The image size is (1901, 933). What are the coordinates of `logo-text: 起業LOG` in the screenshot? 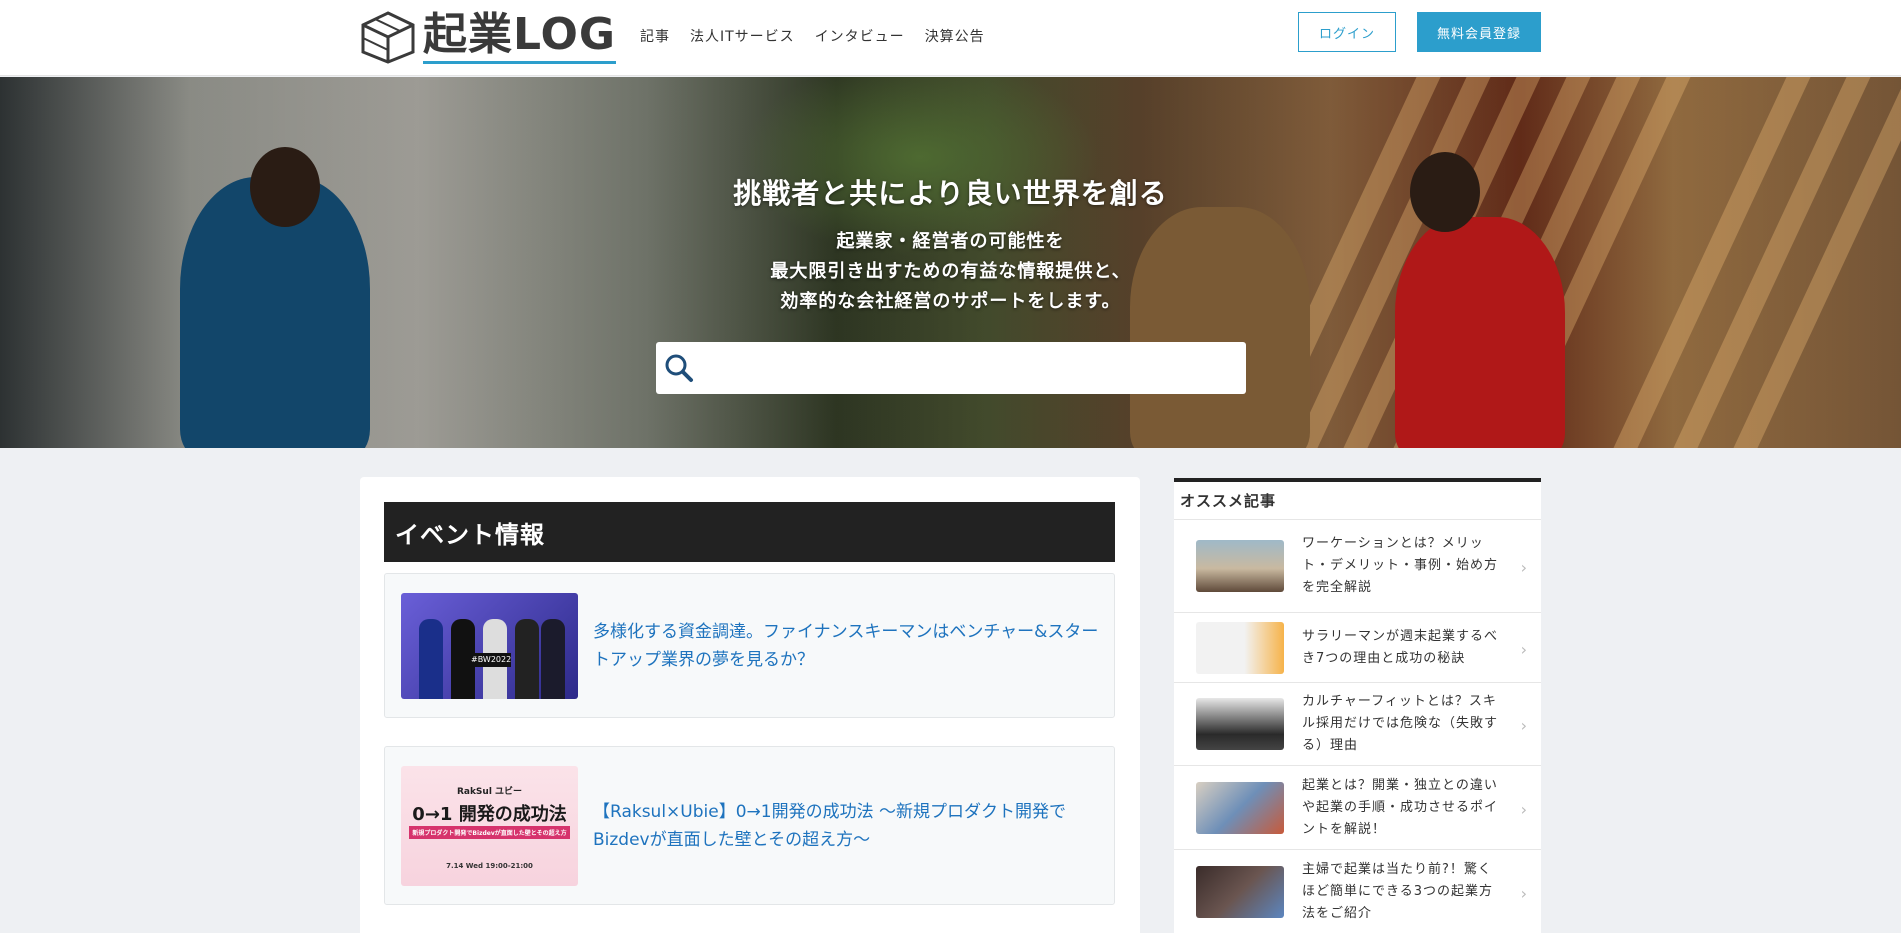 It's located at (519, 37).